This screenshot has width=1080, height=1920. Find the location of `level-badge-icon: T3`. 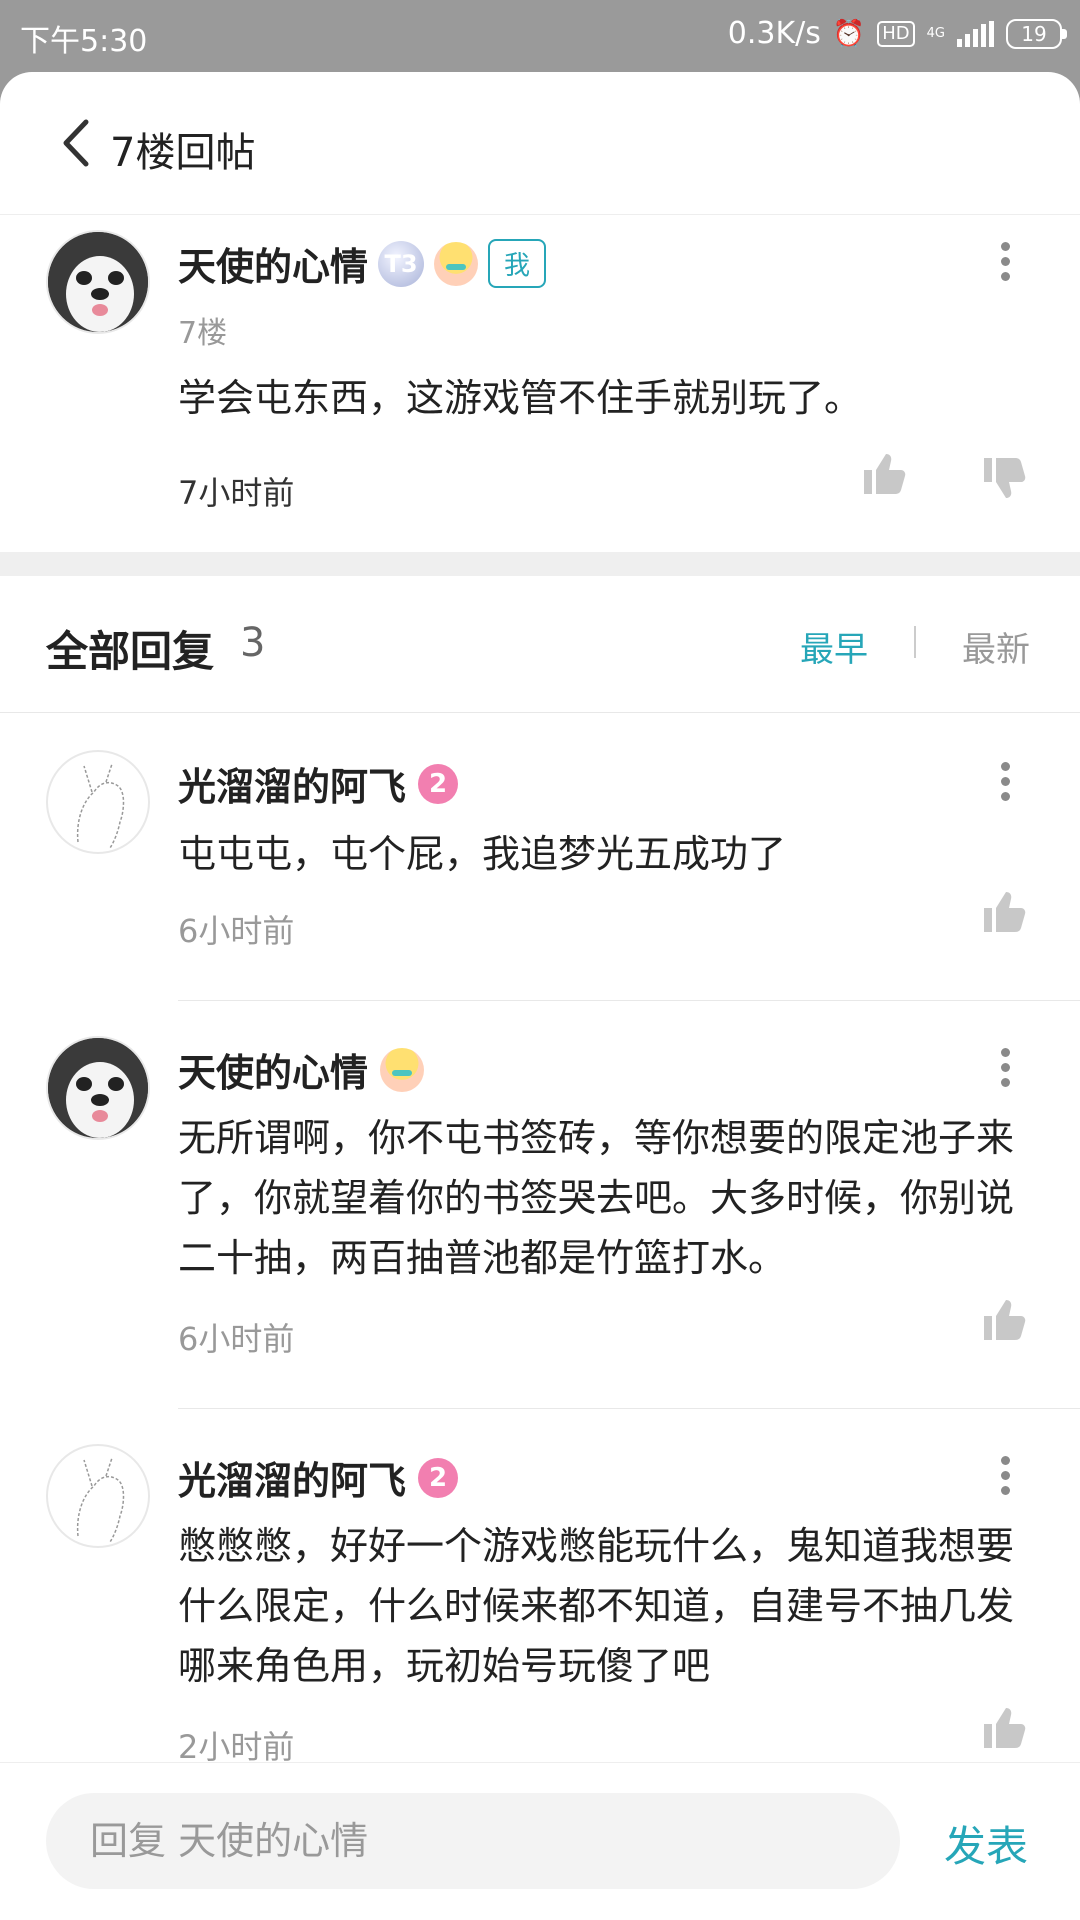

level-badge-icon: T3 is located at coordinates (401, 263).